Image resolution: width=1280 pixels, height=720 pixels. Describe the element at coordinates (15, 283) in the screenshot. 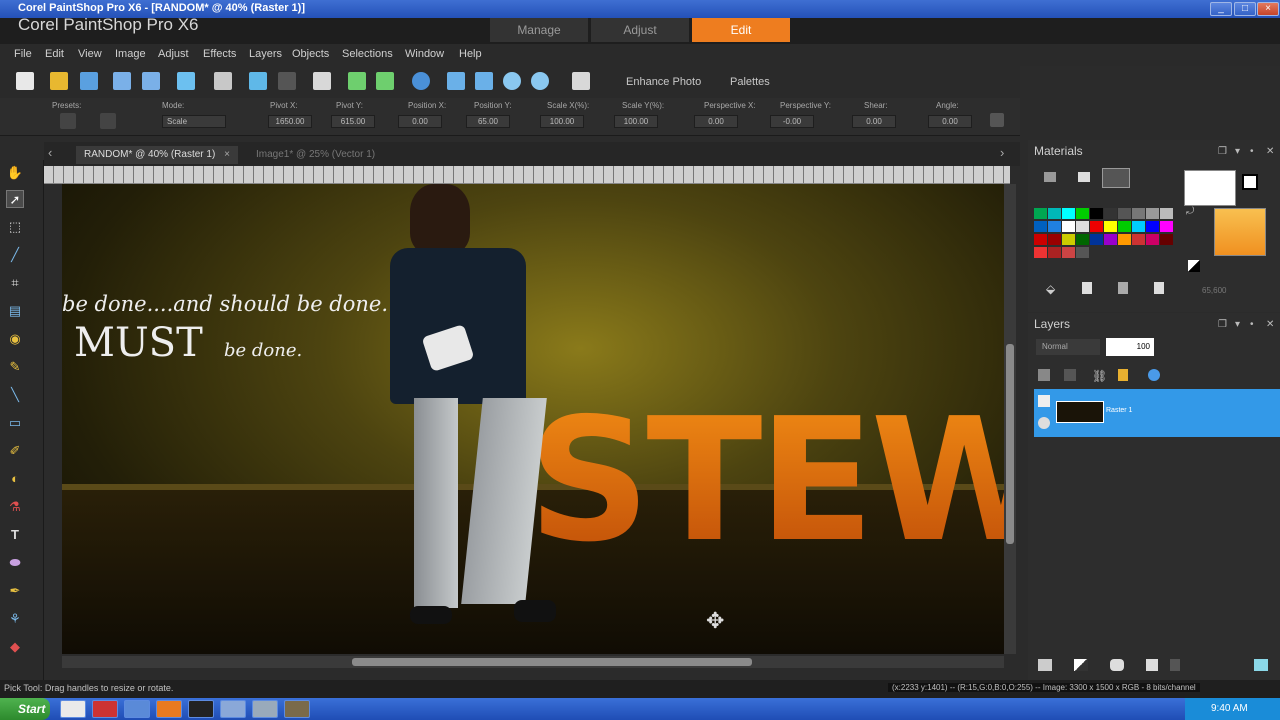

I see `crop-tool-icon: ⌗` at that location.